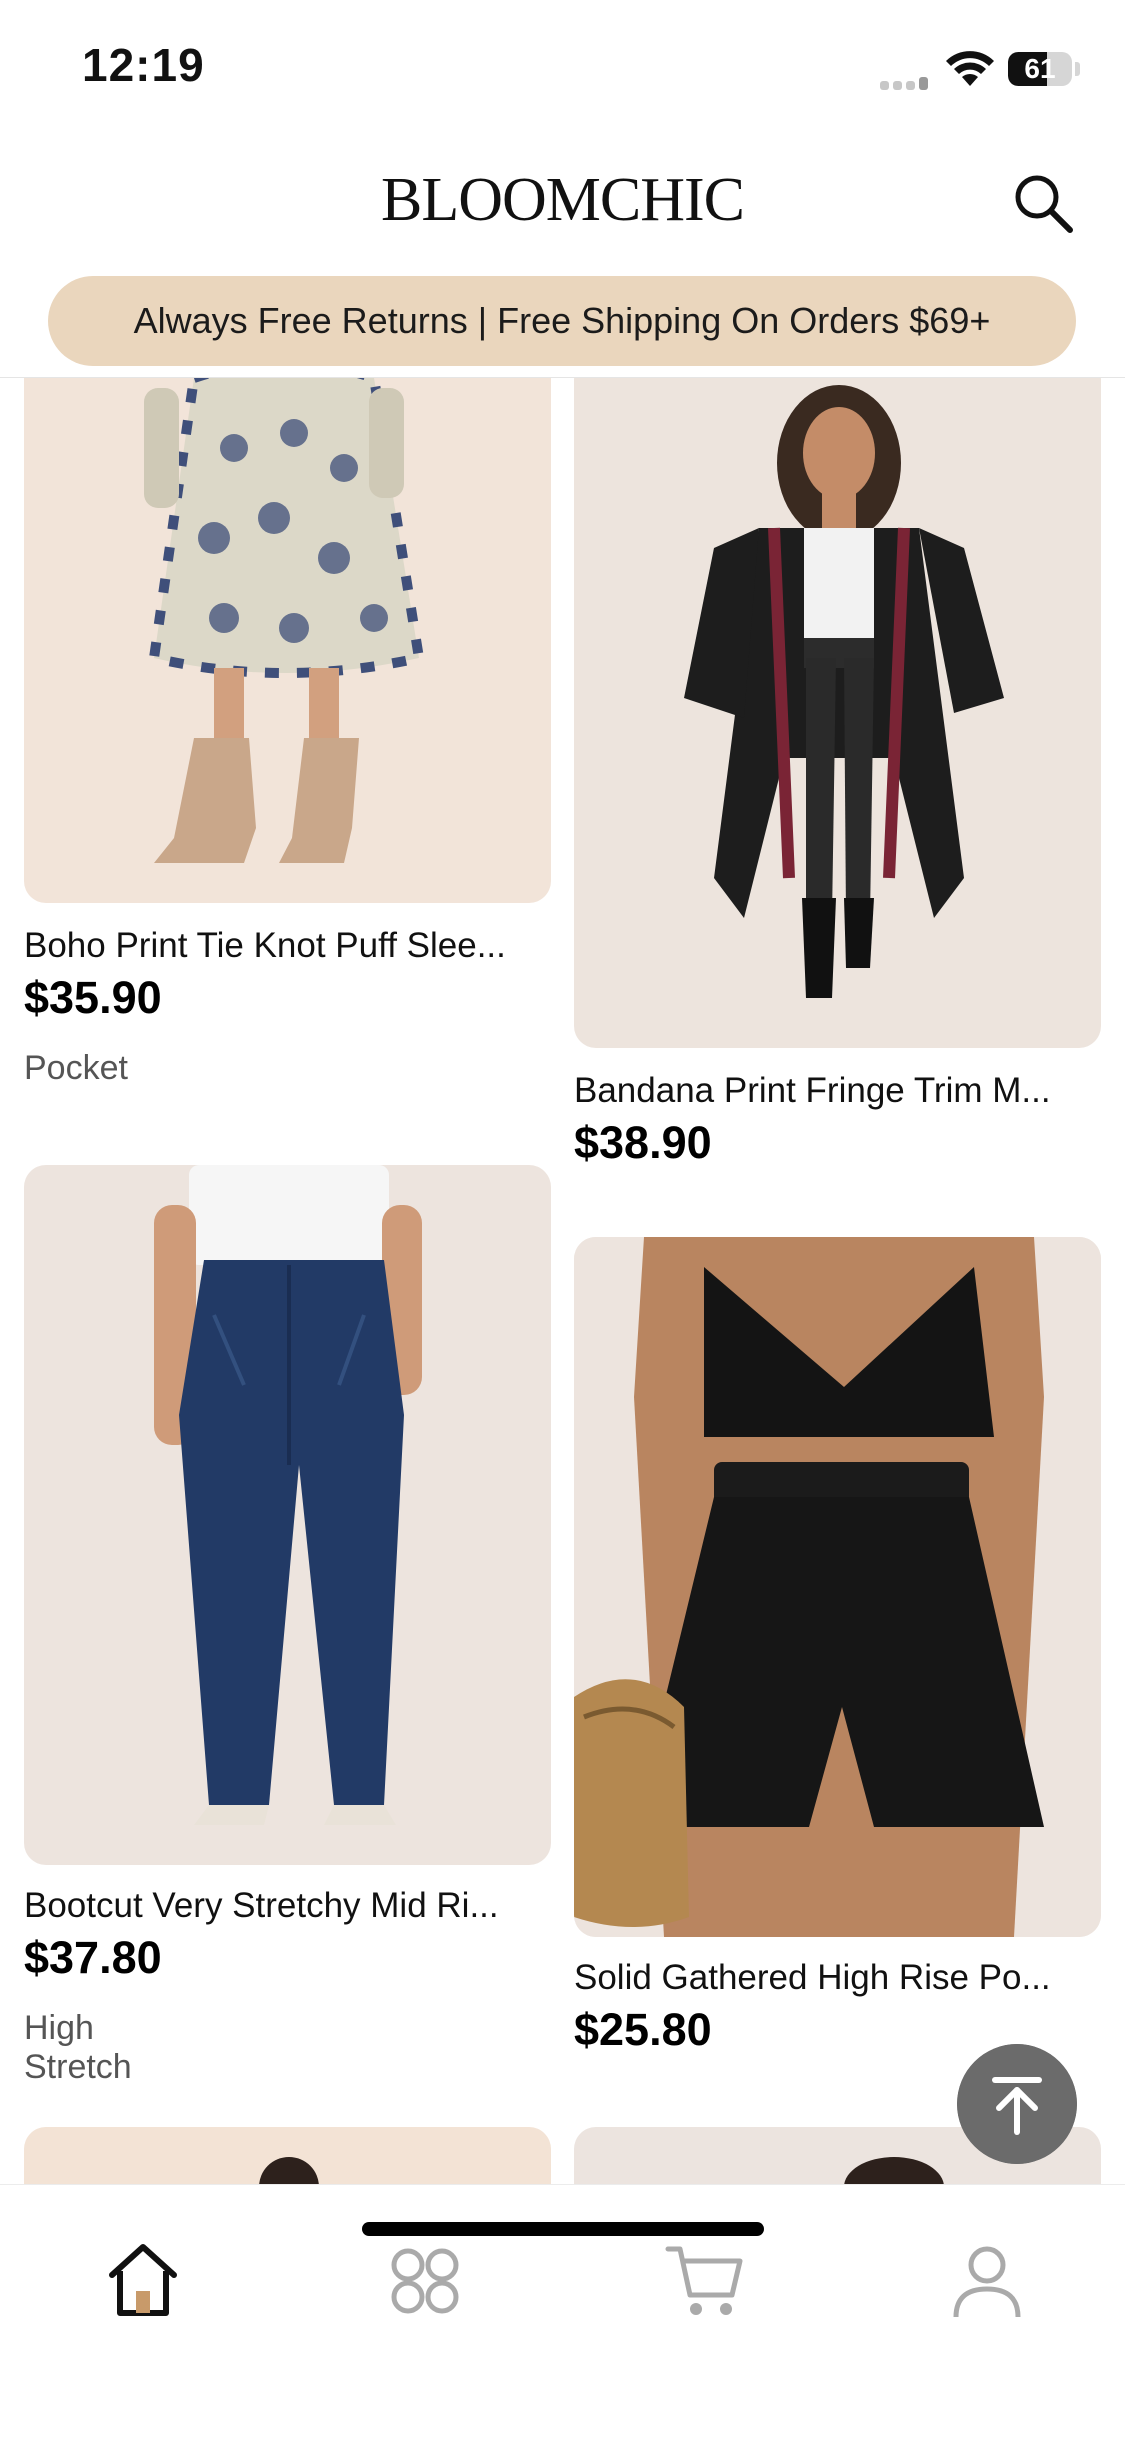 Image resolution: width=1125 pixels, height=2437 pixels. I want to click on product-price: $25.80, so click(643, 2029).